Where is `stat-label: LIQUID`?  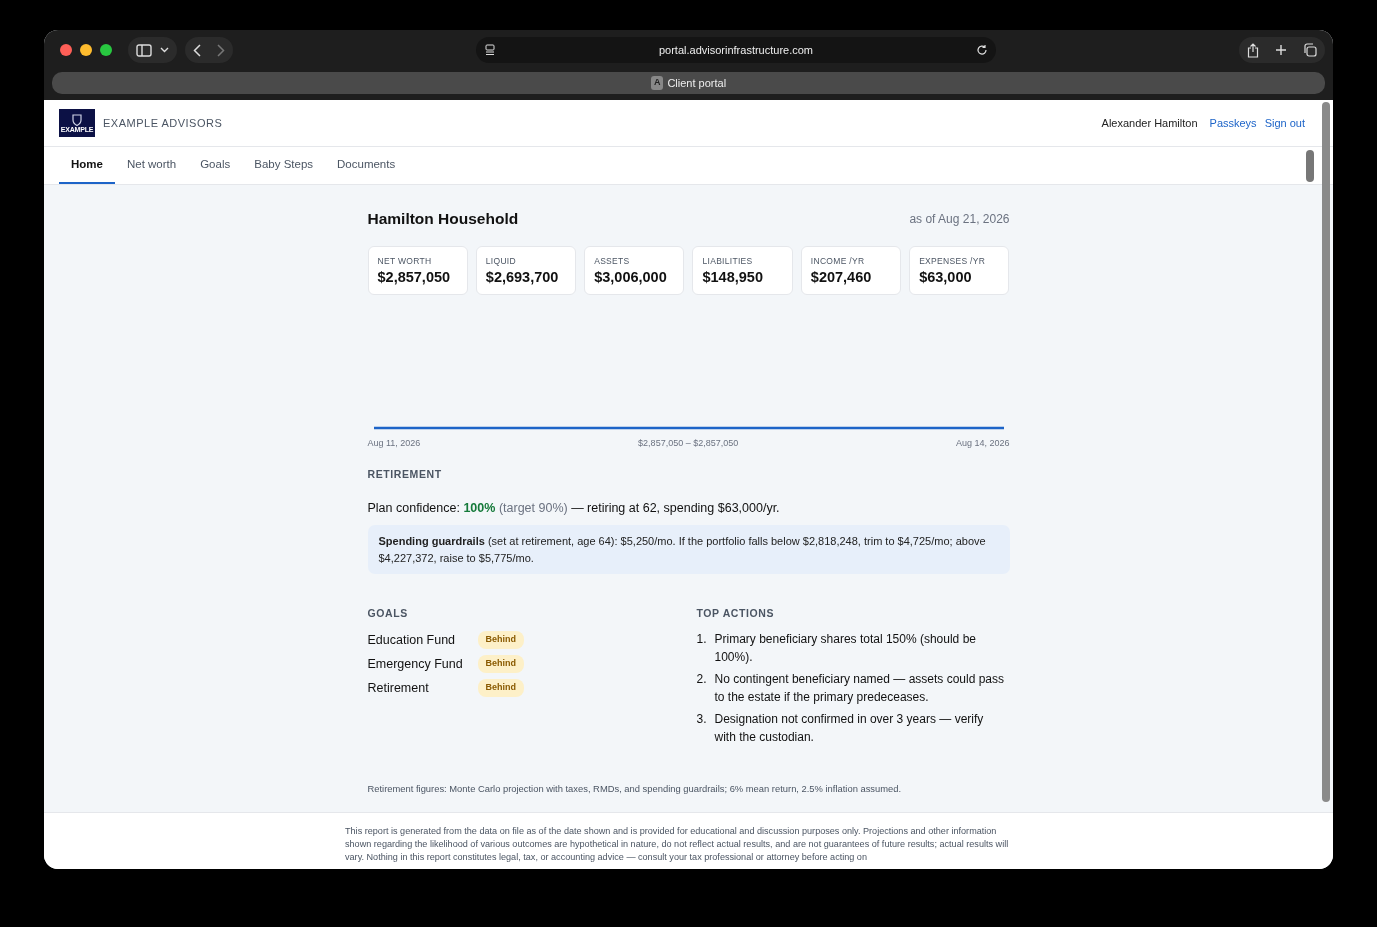 stat-label: LIQUID is located at coordinates (501, 261).